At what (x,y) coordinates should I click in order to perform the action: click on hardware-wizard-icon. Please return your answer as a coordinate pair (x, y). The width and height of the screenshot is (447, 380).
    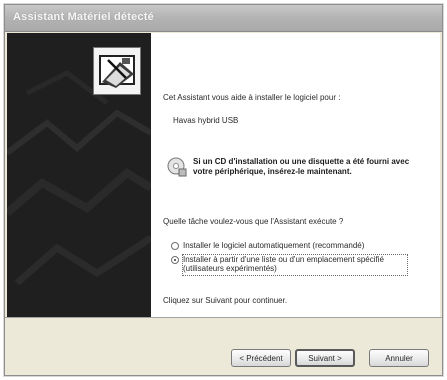
    Looking at the image, I should click on (117, 71).